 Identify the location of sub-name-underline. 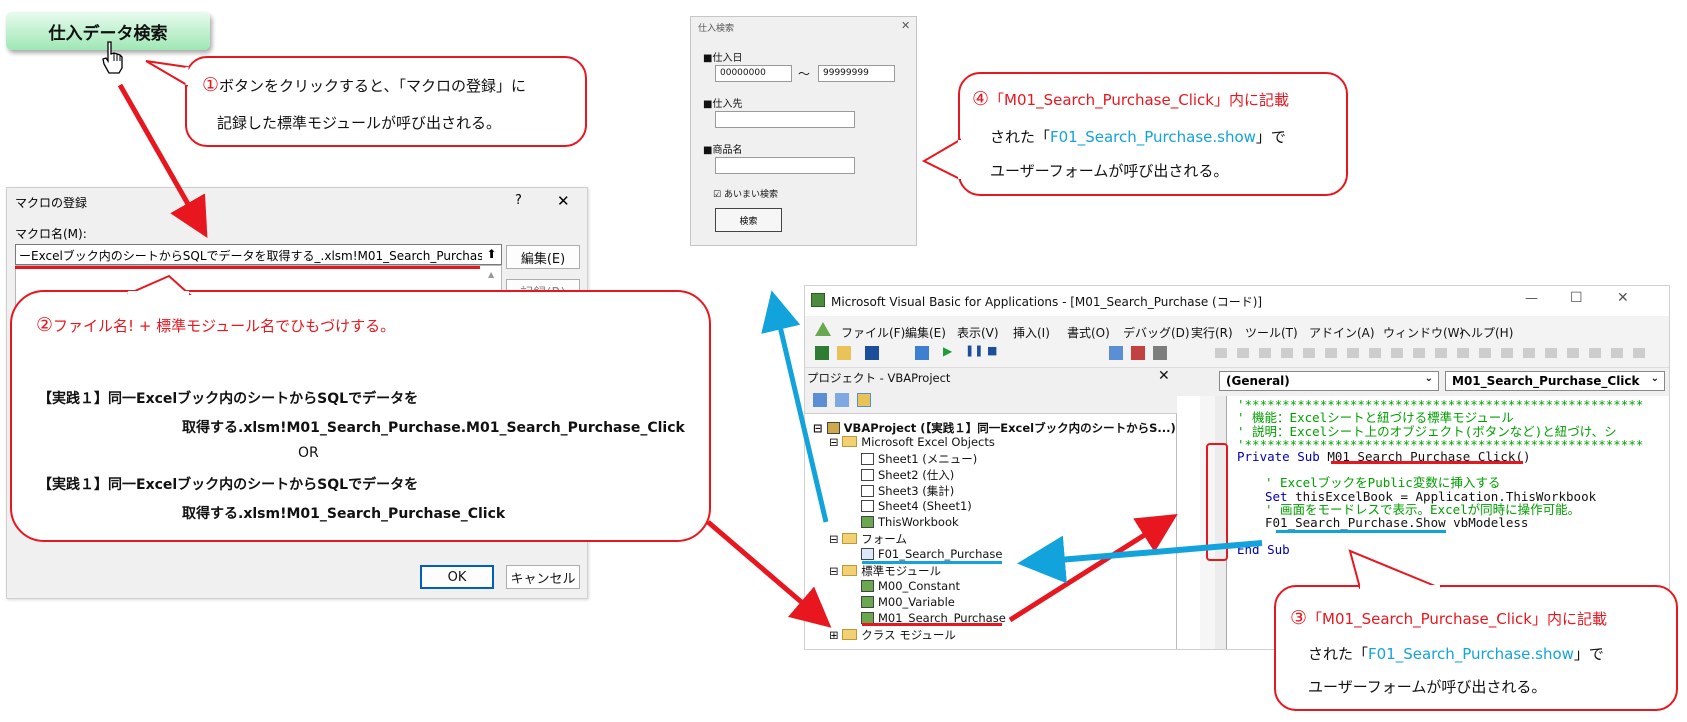
(1427, 462).